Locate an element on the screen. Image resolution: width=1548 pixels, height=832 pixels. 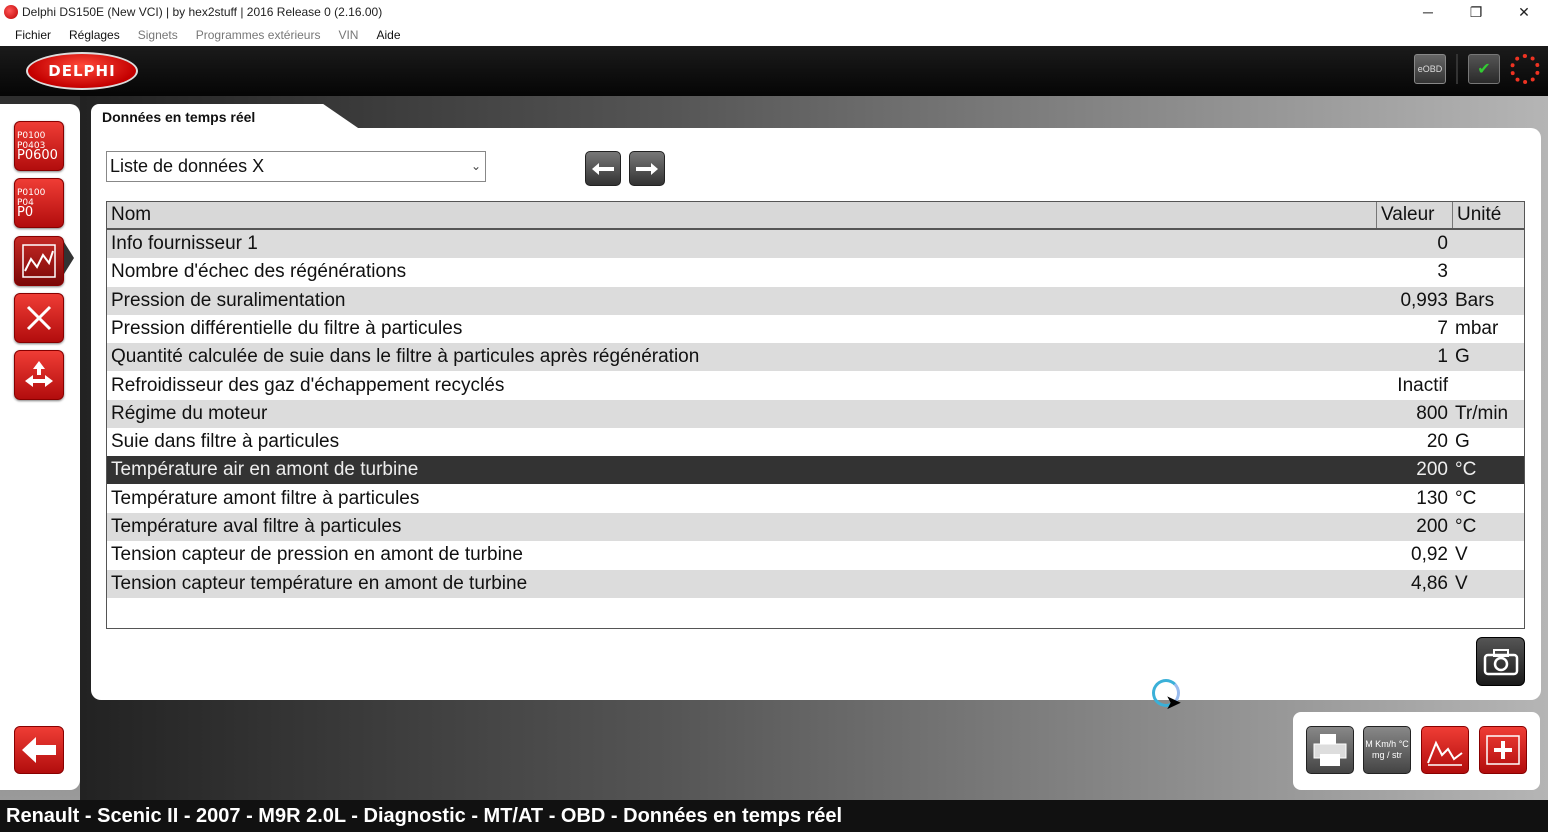
maximize-button: ❐ is located at coordinates (1476, 12).